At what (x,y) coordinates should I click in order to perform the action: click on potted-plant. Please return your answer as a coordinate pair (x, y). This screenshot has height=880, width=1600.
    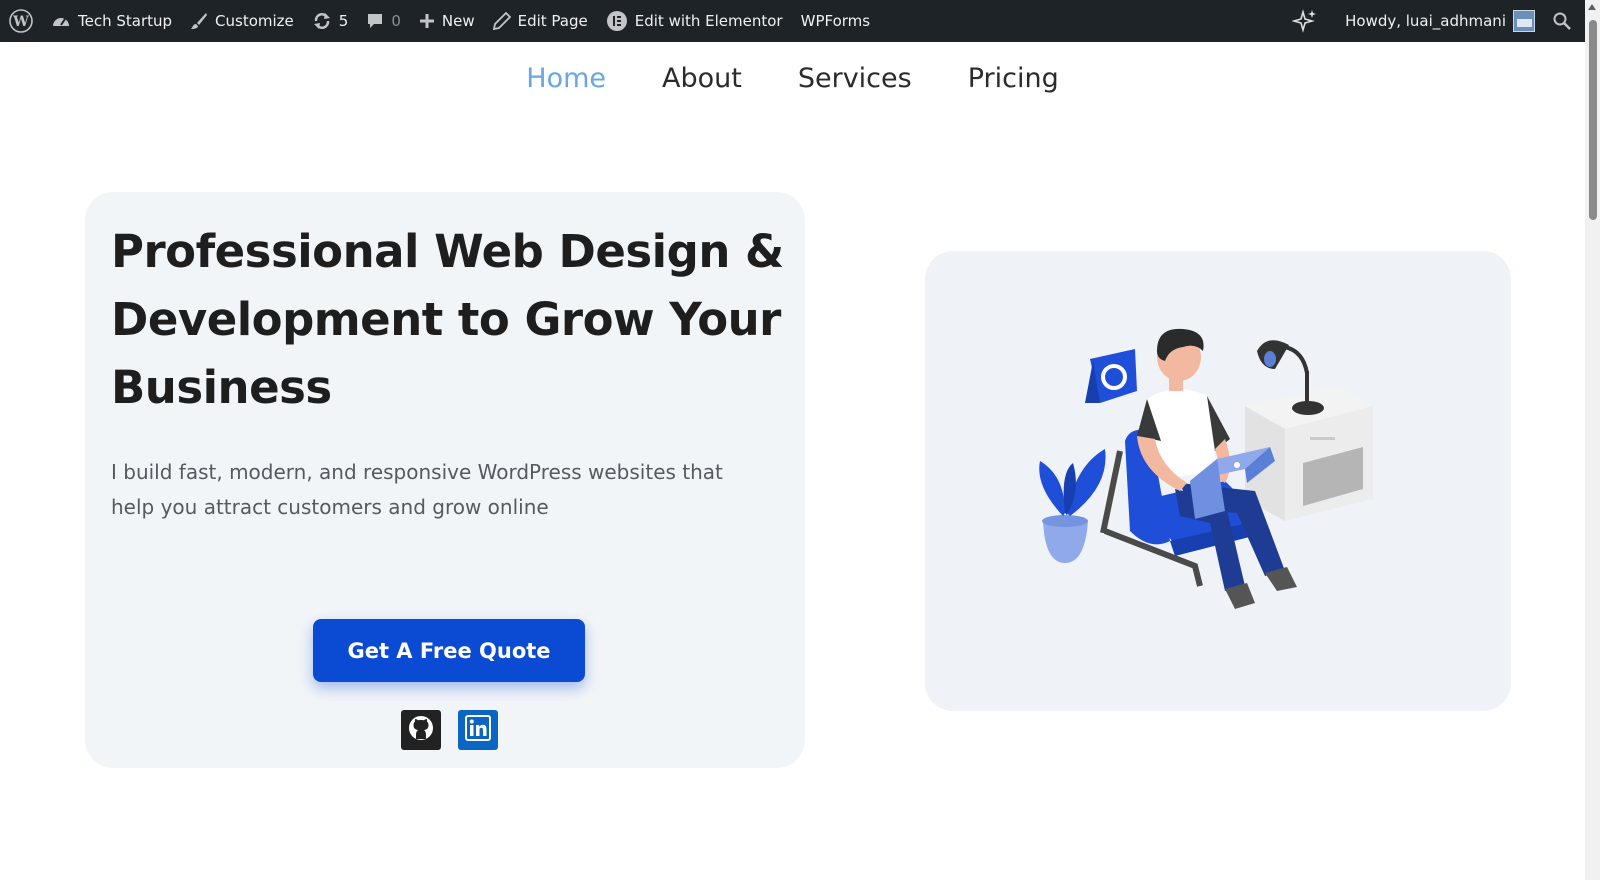
    Looking at the image, I should click on (1072, 506).